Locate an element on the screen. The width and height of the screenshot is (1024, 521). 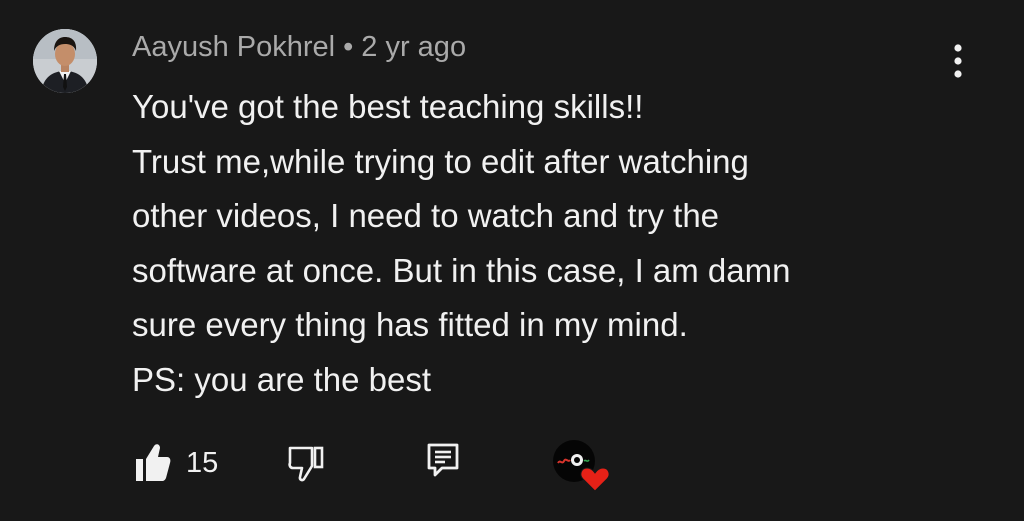
reply-icon is located at coordinates (443, 460).